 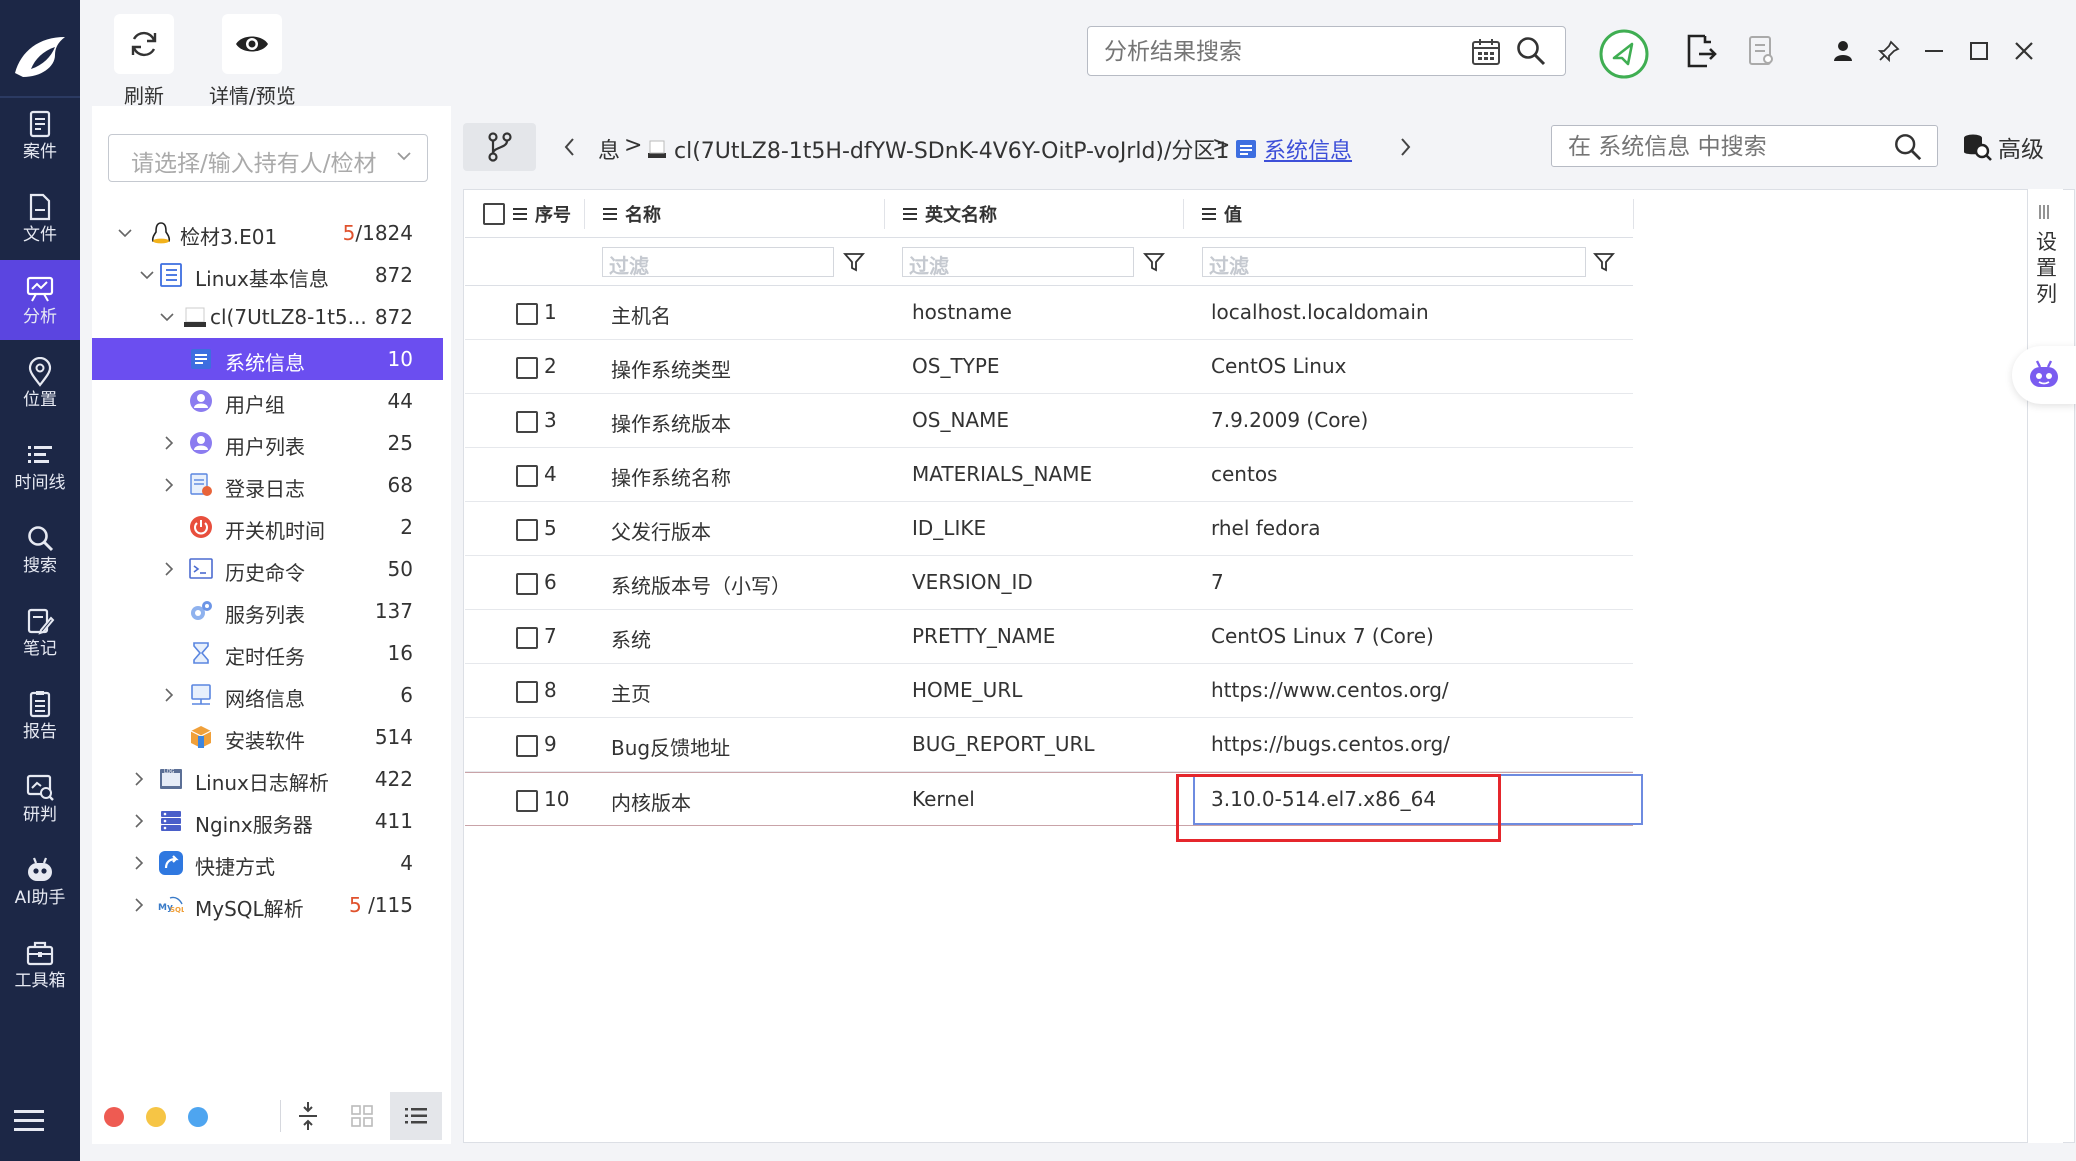 I want to click on column-header-english-name: 英文名称, so click(x=950, y=214).